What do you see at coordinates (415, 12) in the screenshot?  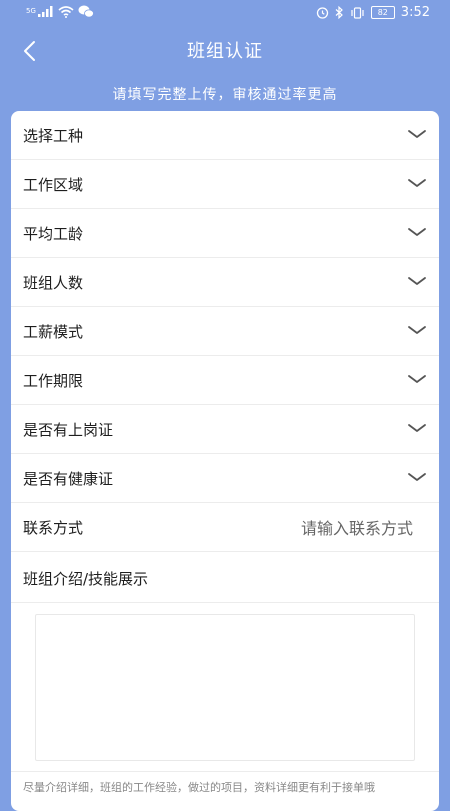 I see `clock-time: 3:52` at bounding box center [415, 12].